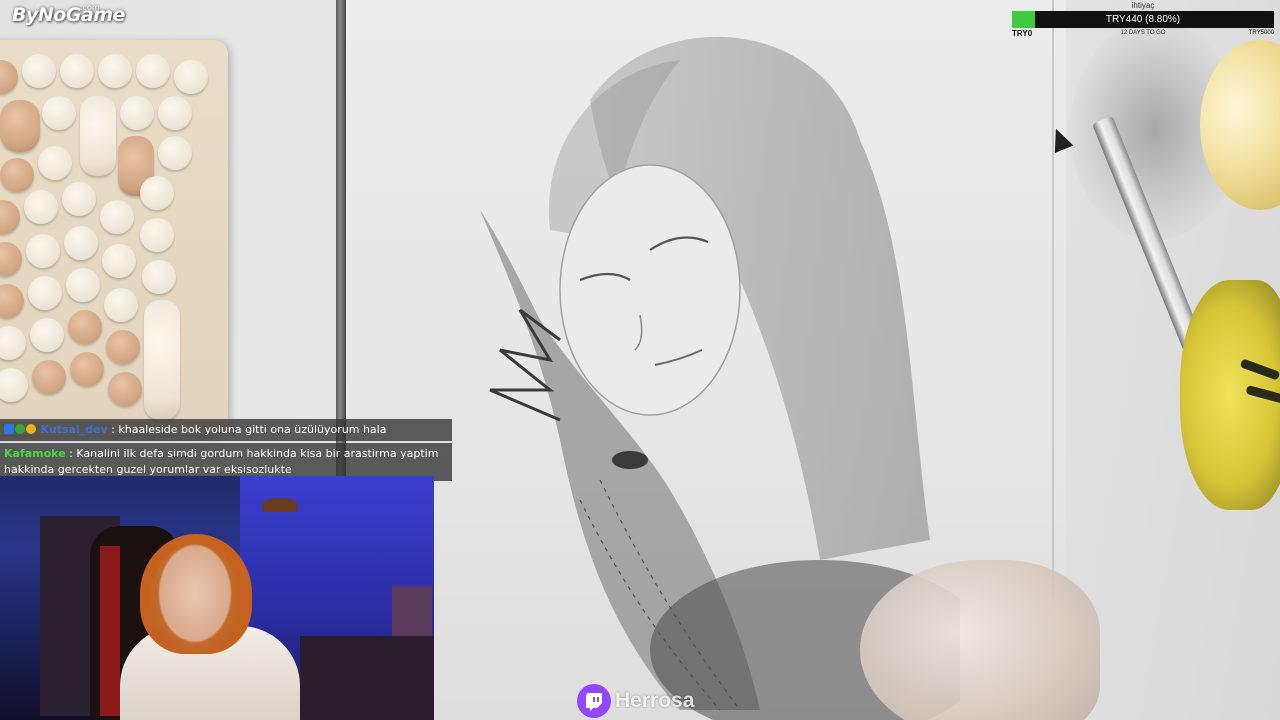 Image resolution: width=1280 pixels, height=720 pixels. Describe the element at coordinates (68, 15) in the screenshot. I see `sponsor-logo: ByNoGame` at that location.